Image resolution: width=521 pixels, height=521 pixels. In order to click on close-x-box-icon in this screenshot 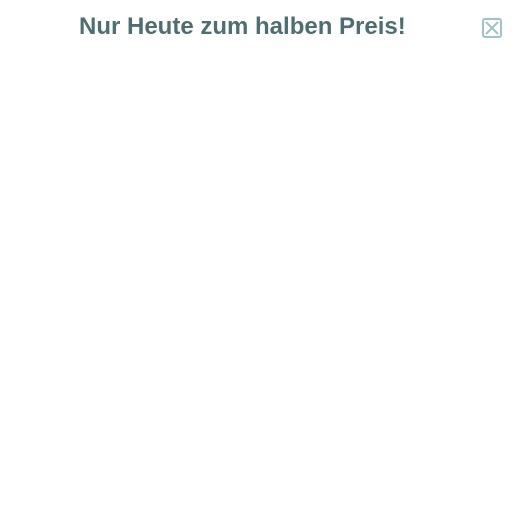, I will do `click(492, 28)`.